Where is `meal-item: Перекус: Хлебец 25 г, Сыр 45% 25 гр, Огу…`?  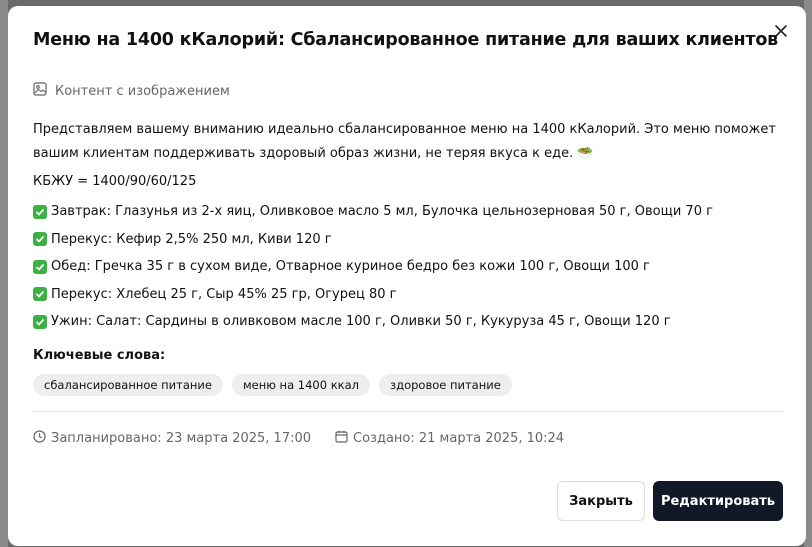 meal-item: Перекус: Хлебец 25 г, Сыр 45% 25 гр, Огу… is located at coordinates (413, 295).